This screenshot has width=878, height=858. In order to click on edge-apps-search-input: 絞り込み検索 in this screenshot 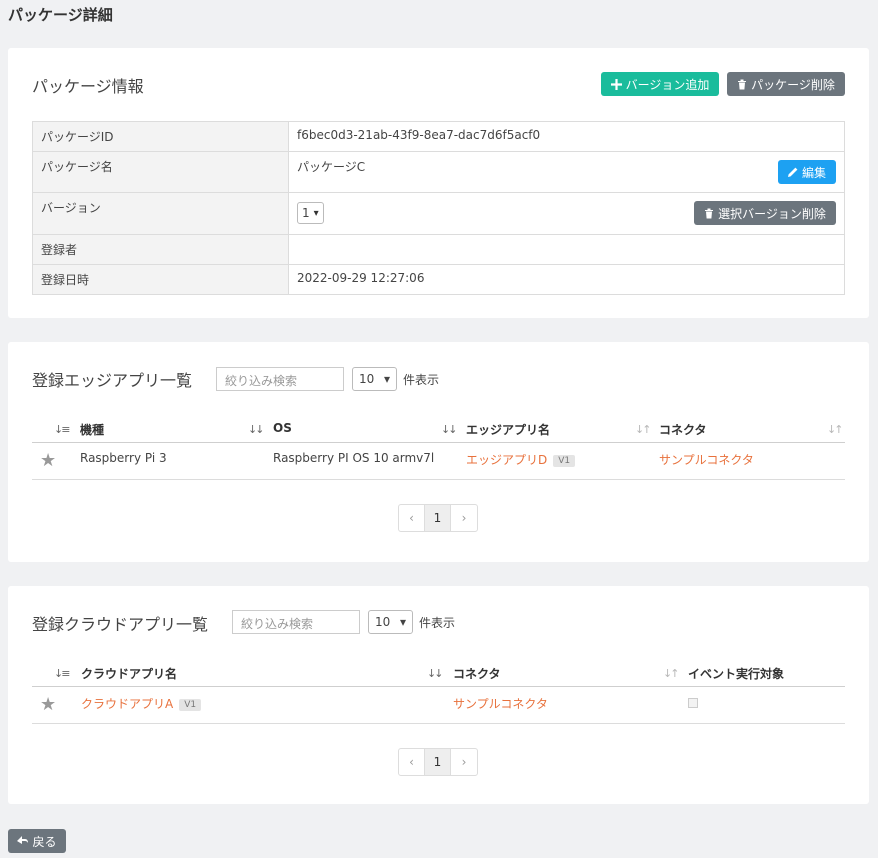, I will do `click(280, 379)`.